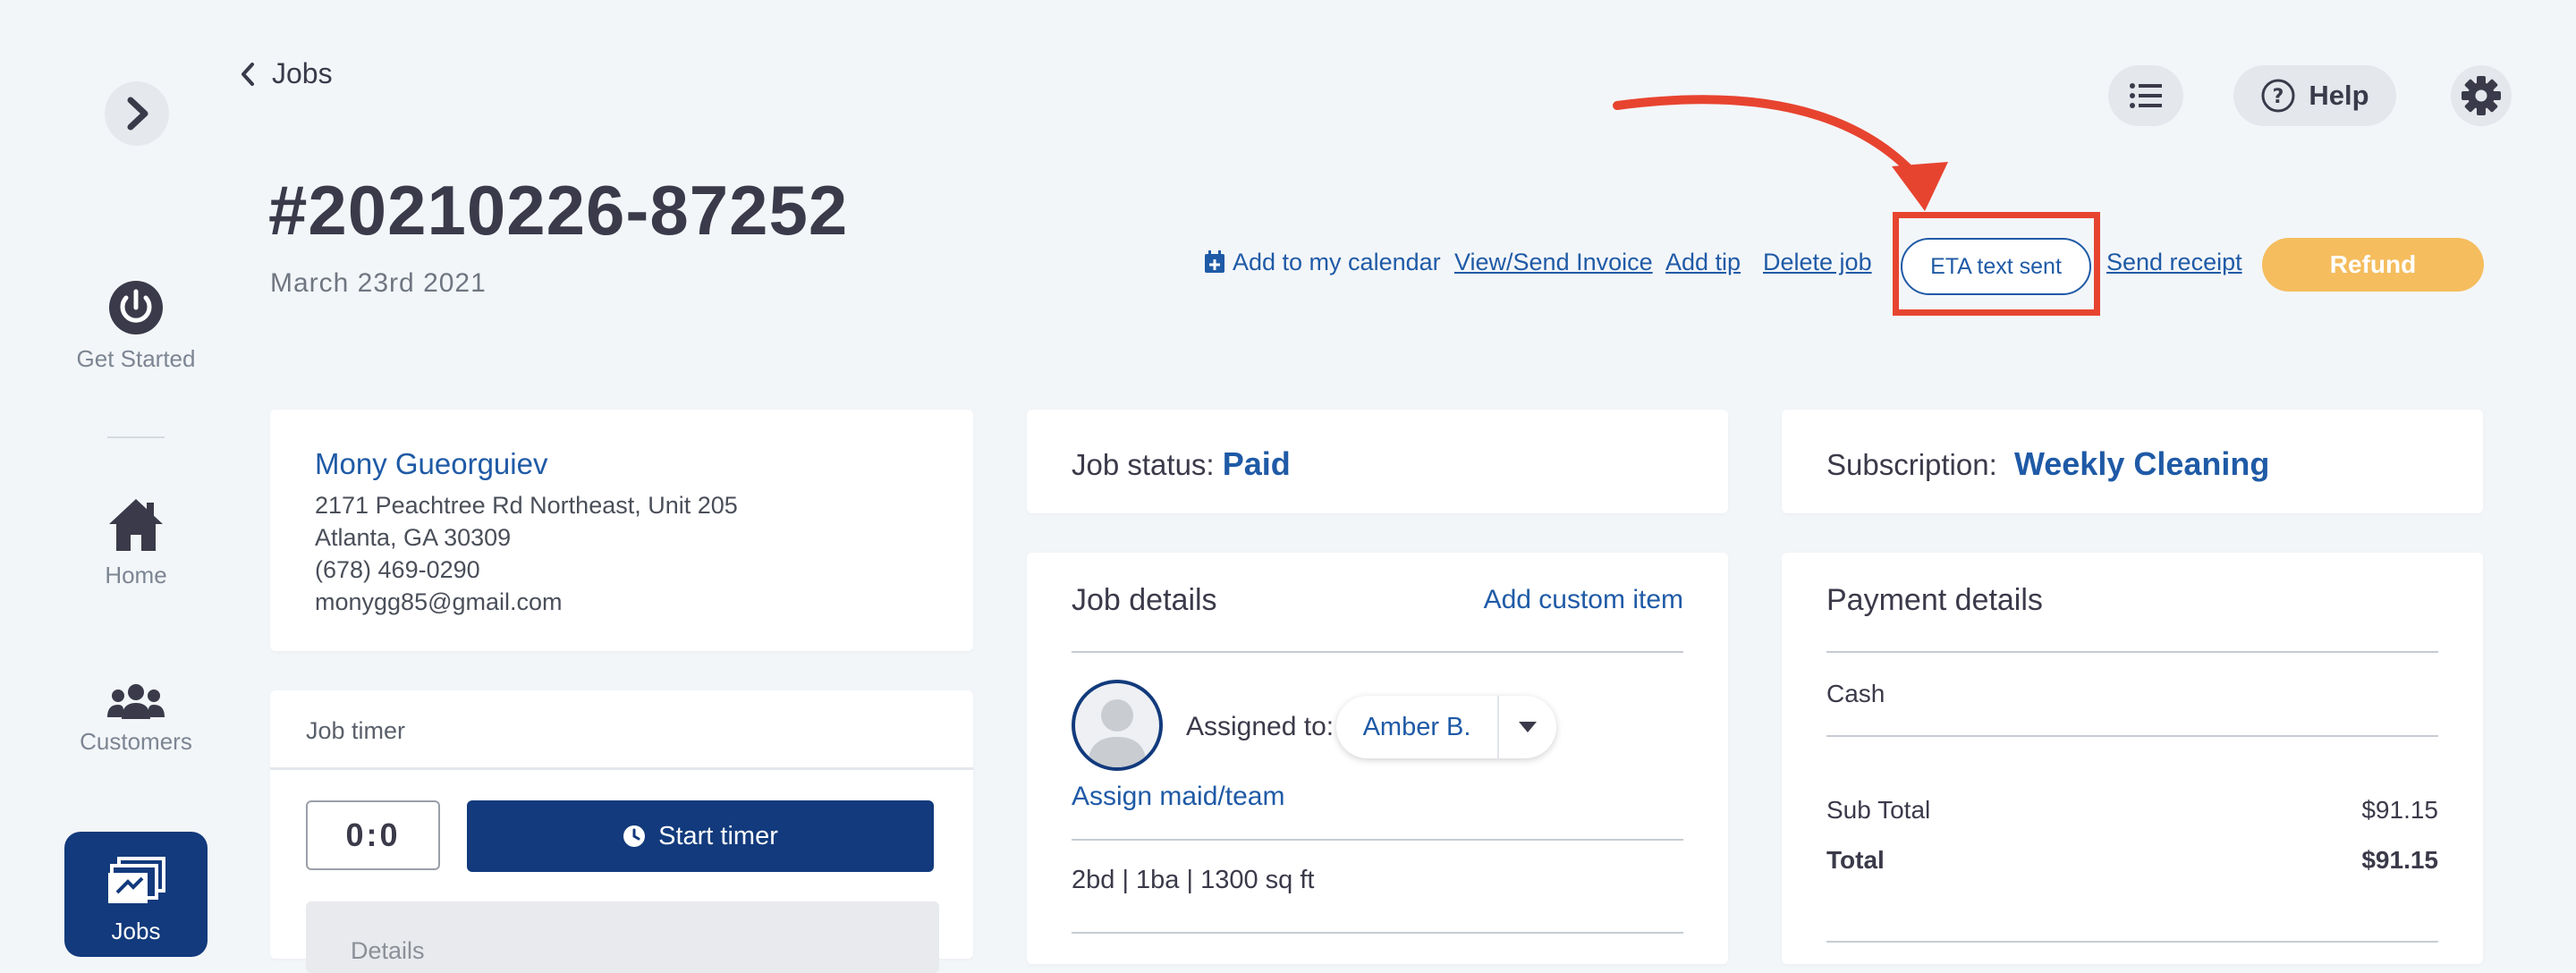  What do you see at coordinates (2399, 860) in the screenshot?
I see `total-value: $91.15` at bounding box center [2399, 860].